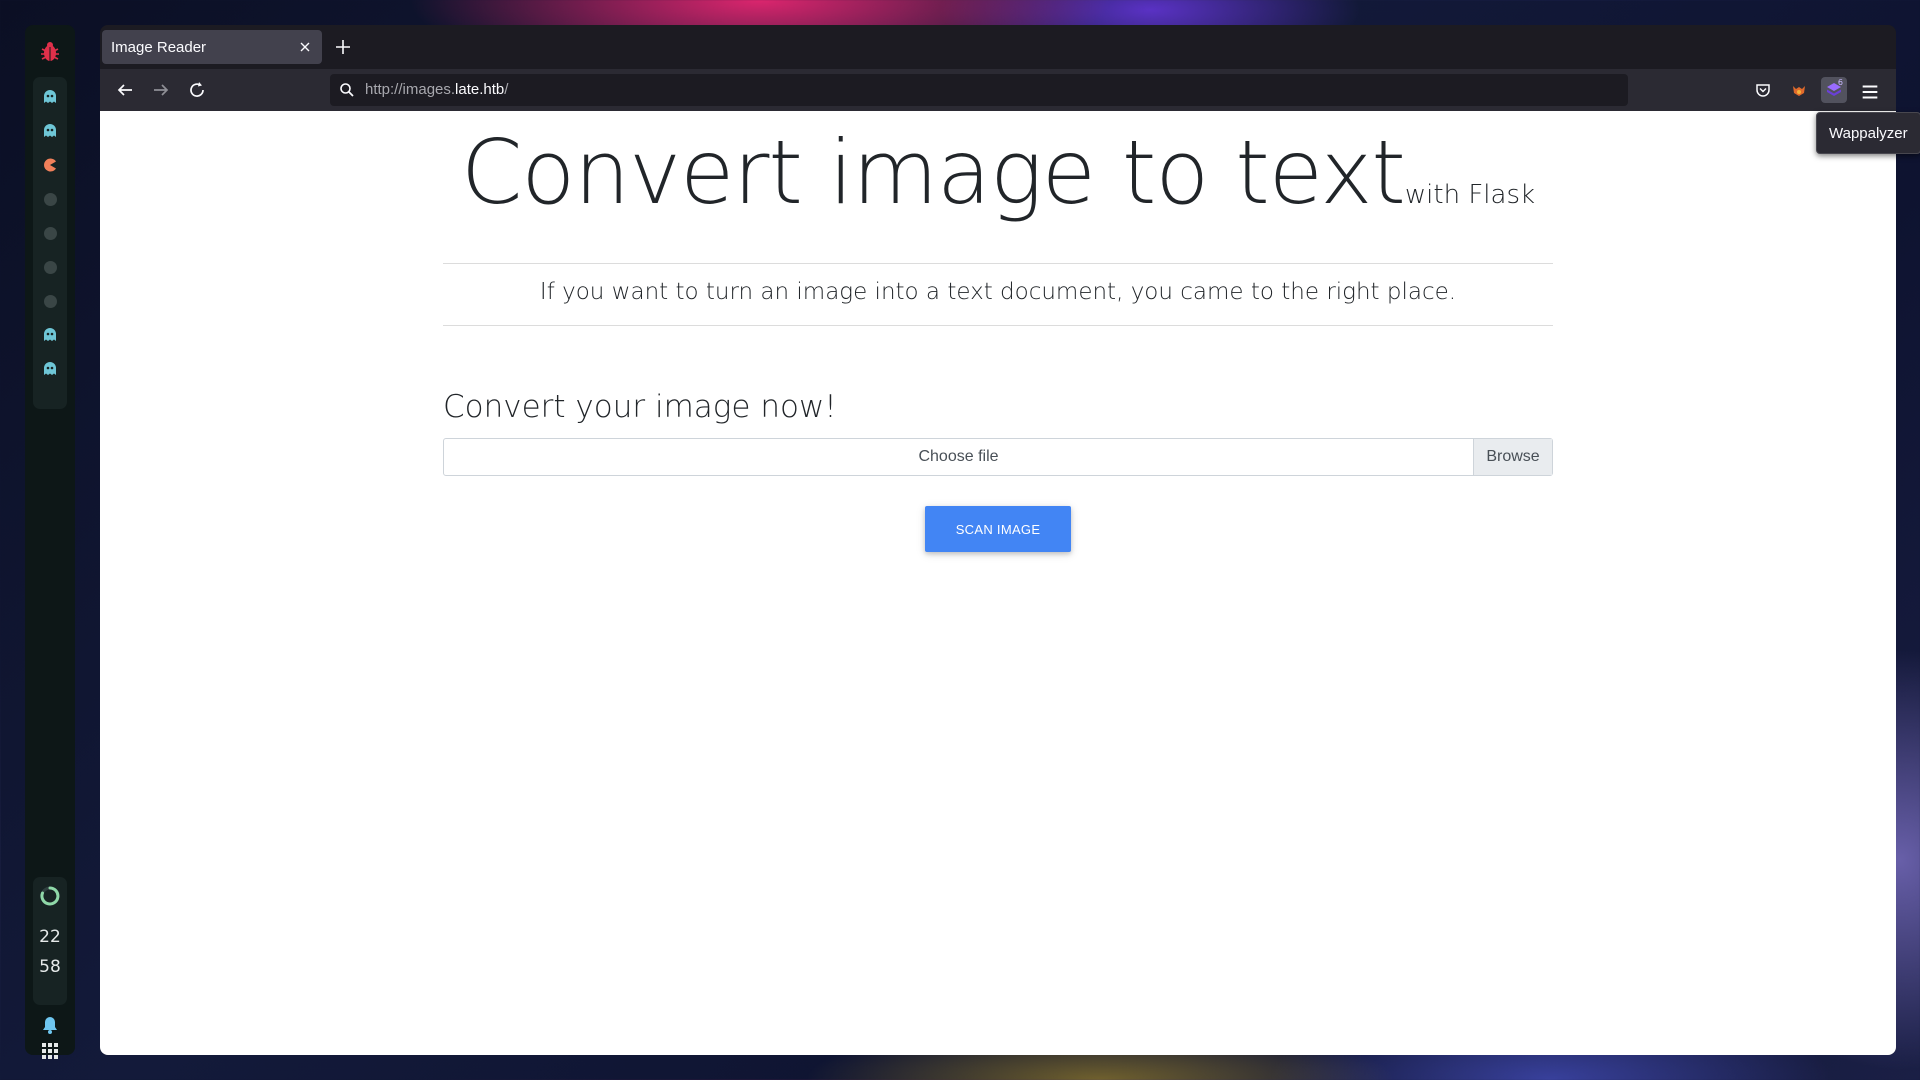 Image resolution: width=1920 pixels, height=1080 pixels. Describe the element at coordinates (640, 407) in the screenshot. I see `form-heading: Convert your image now!` at that location.